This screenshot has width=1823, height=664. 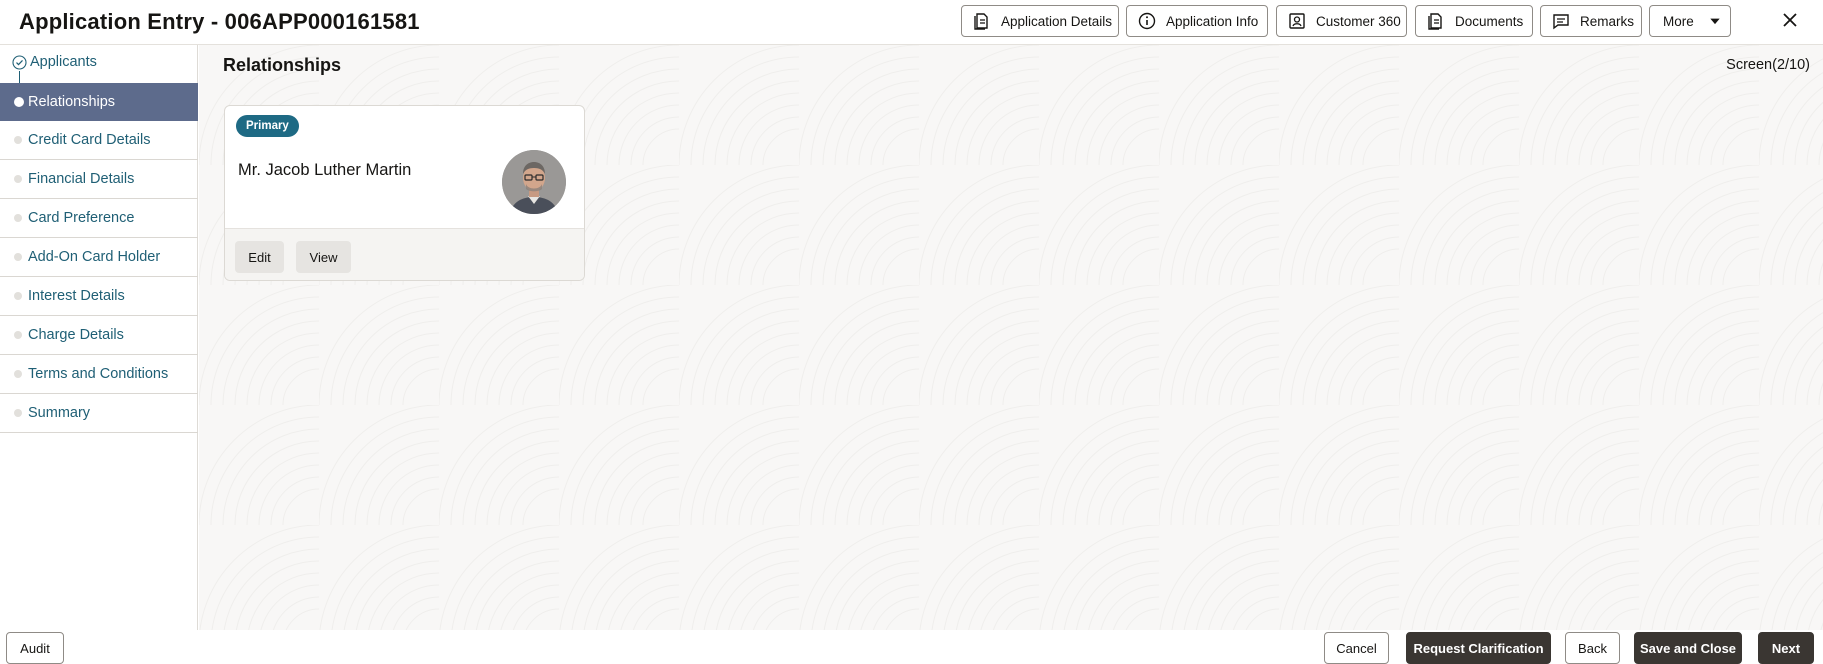 I want to click on sidebar-item-applicants: Applicants, so click(x=99, y=64).